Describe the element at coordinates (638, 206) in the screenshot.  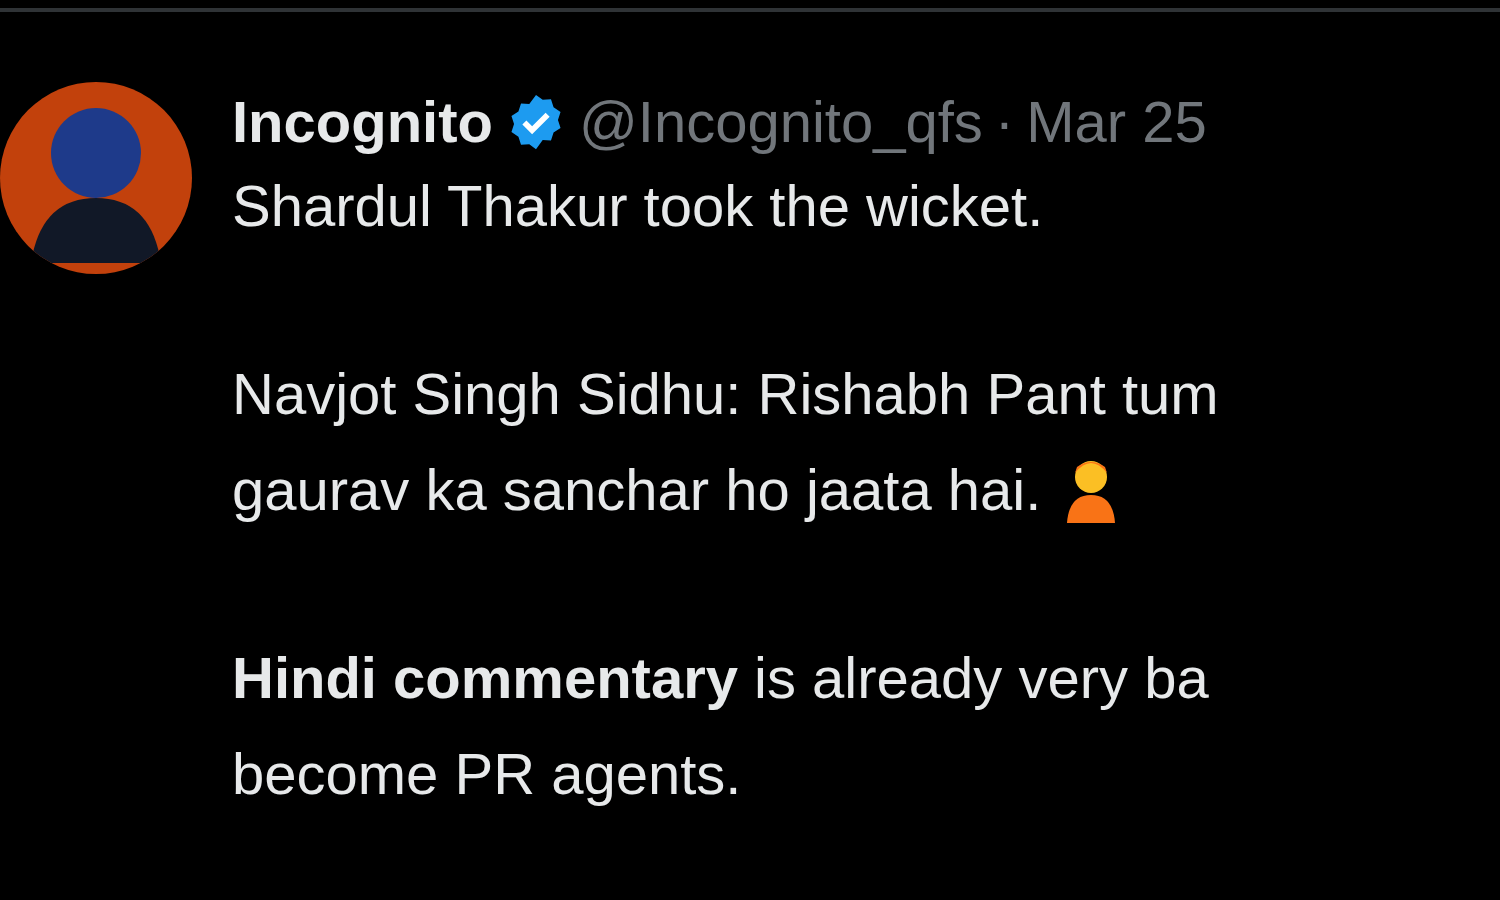
I see `tweet-text-line: Shardul Thakur took the wicket.` at that location.